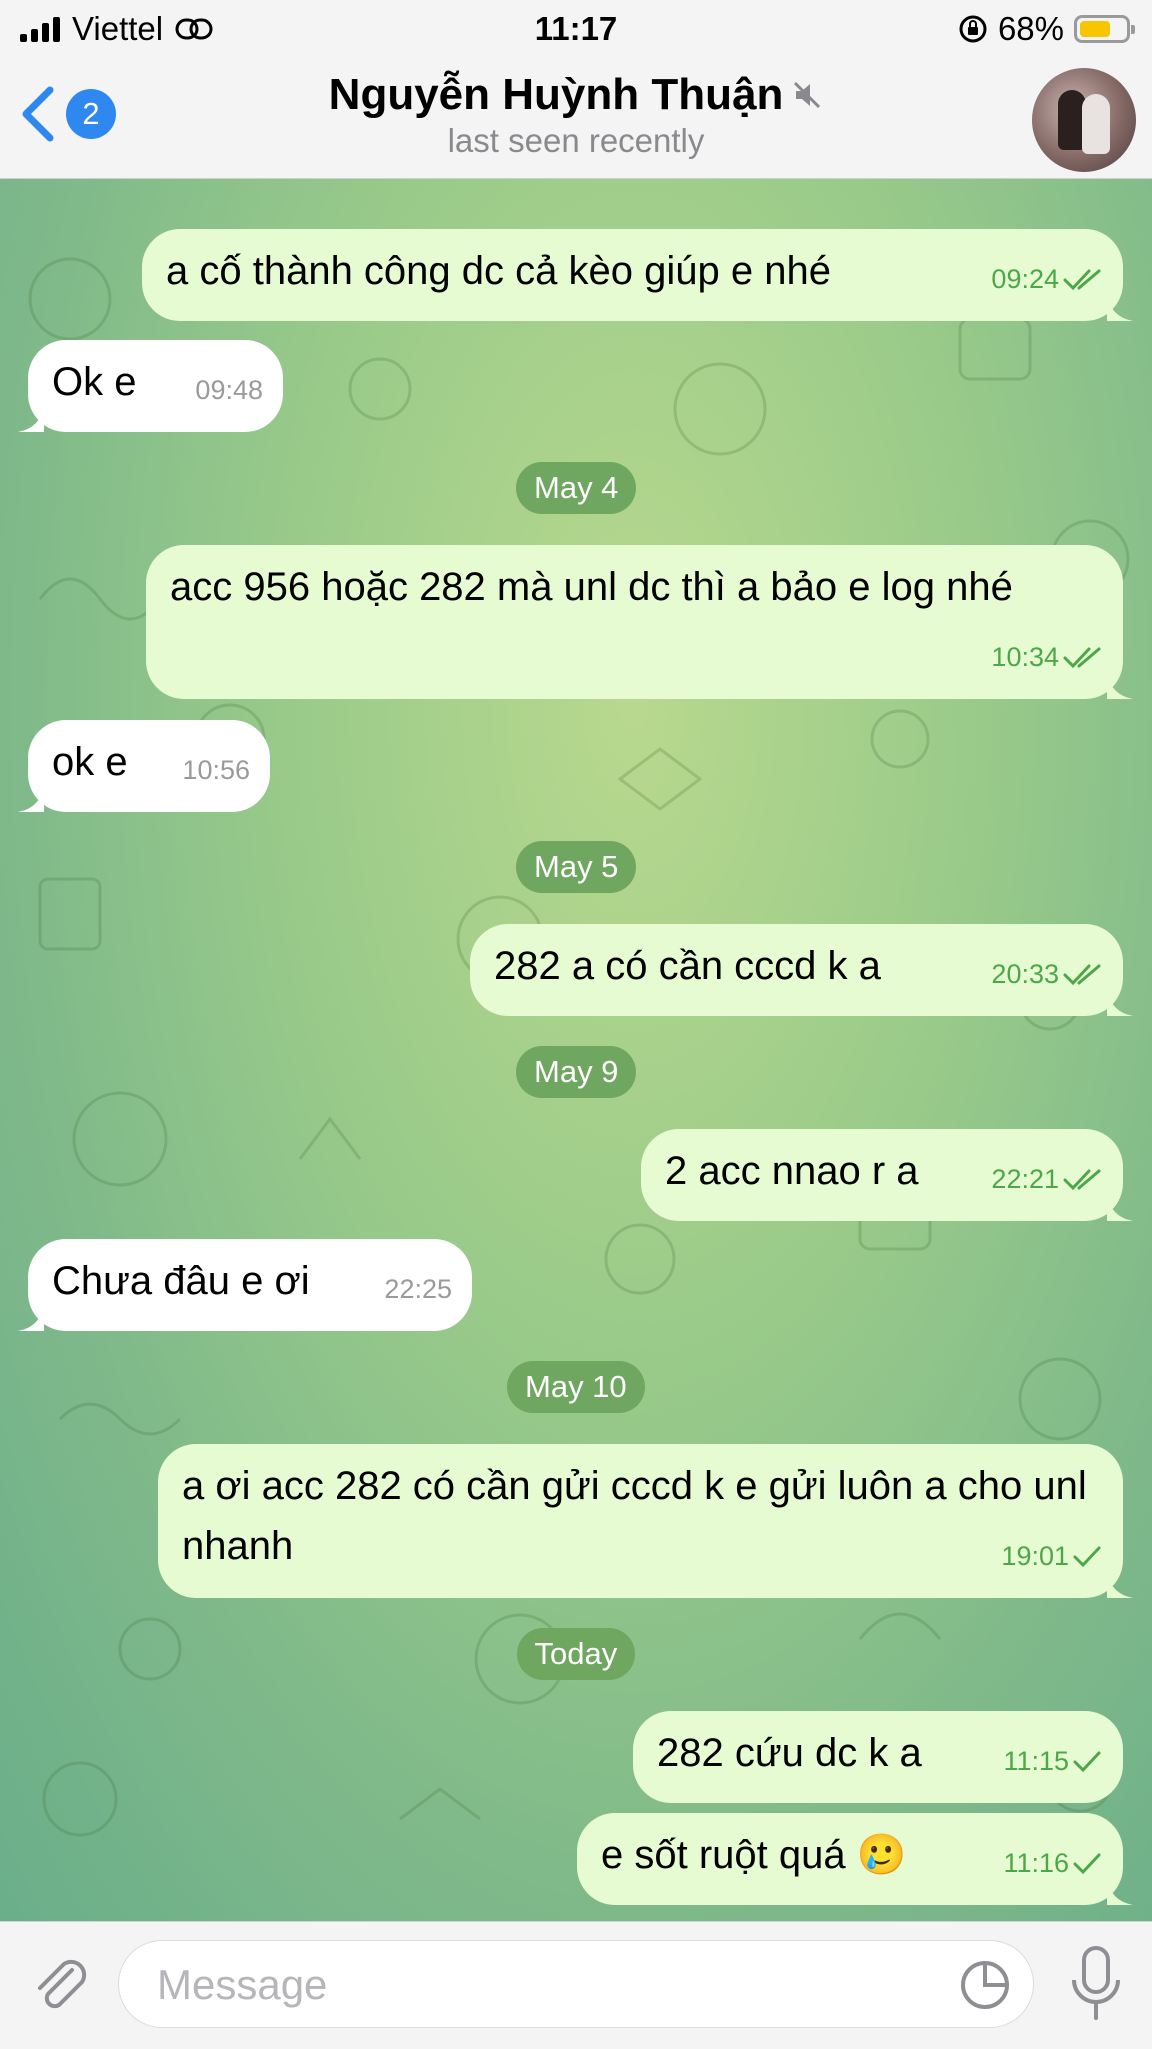 The width and height of the screenshot is (1152, 2049). I want to click on message-meta: 09:48, so click(229, 390).